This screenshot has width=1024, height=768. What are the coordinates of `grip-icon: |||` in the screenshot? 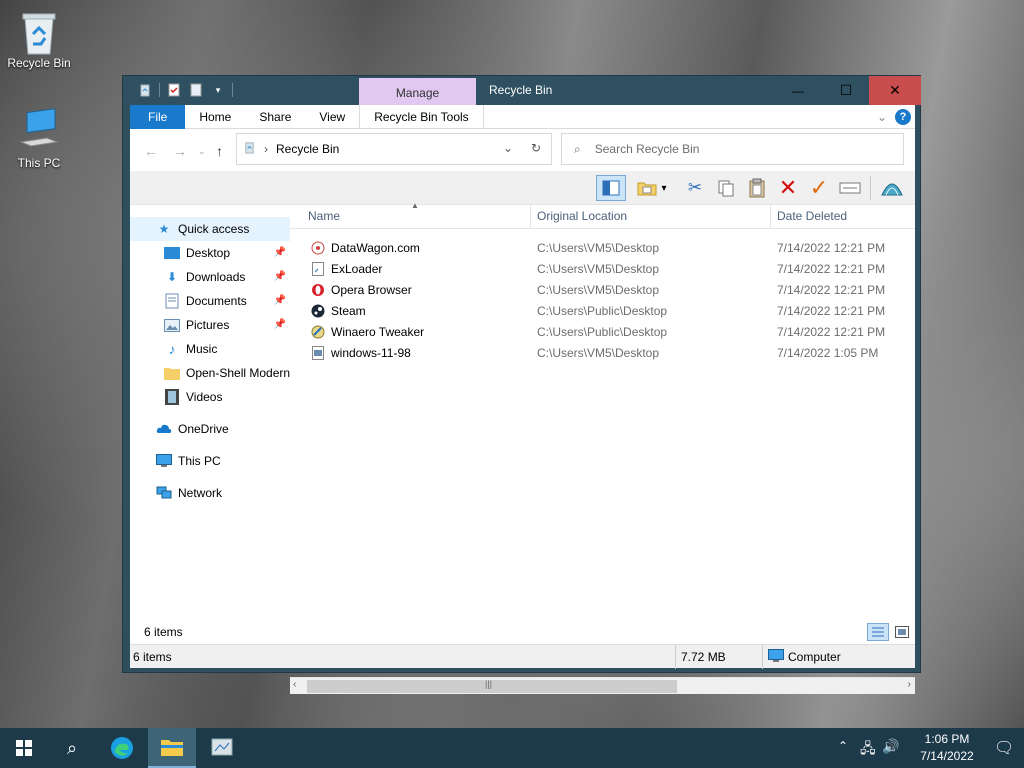 It's located at (489, 684).